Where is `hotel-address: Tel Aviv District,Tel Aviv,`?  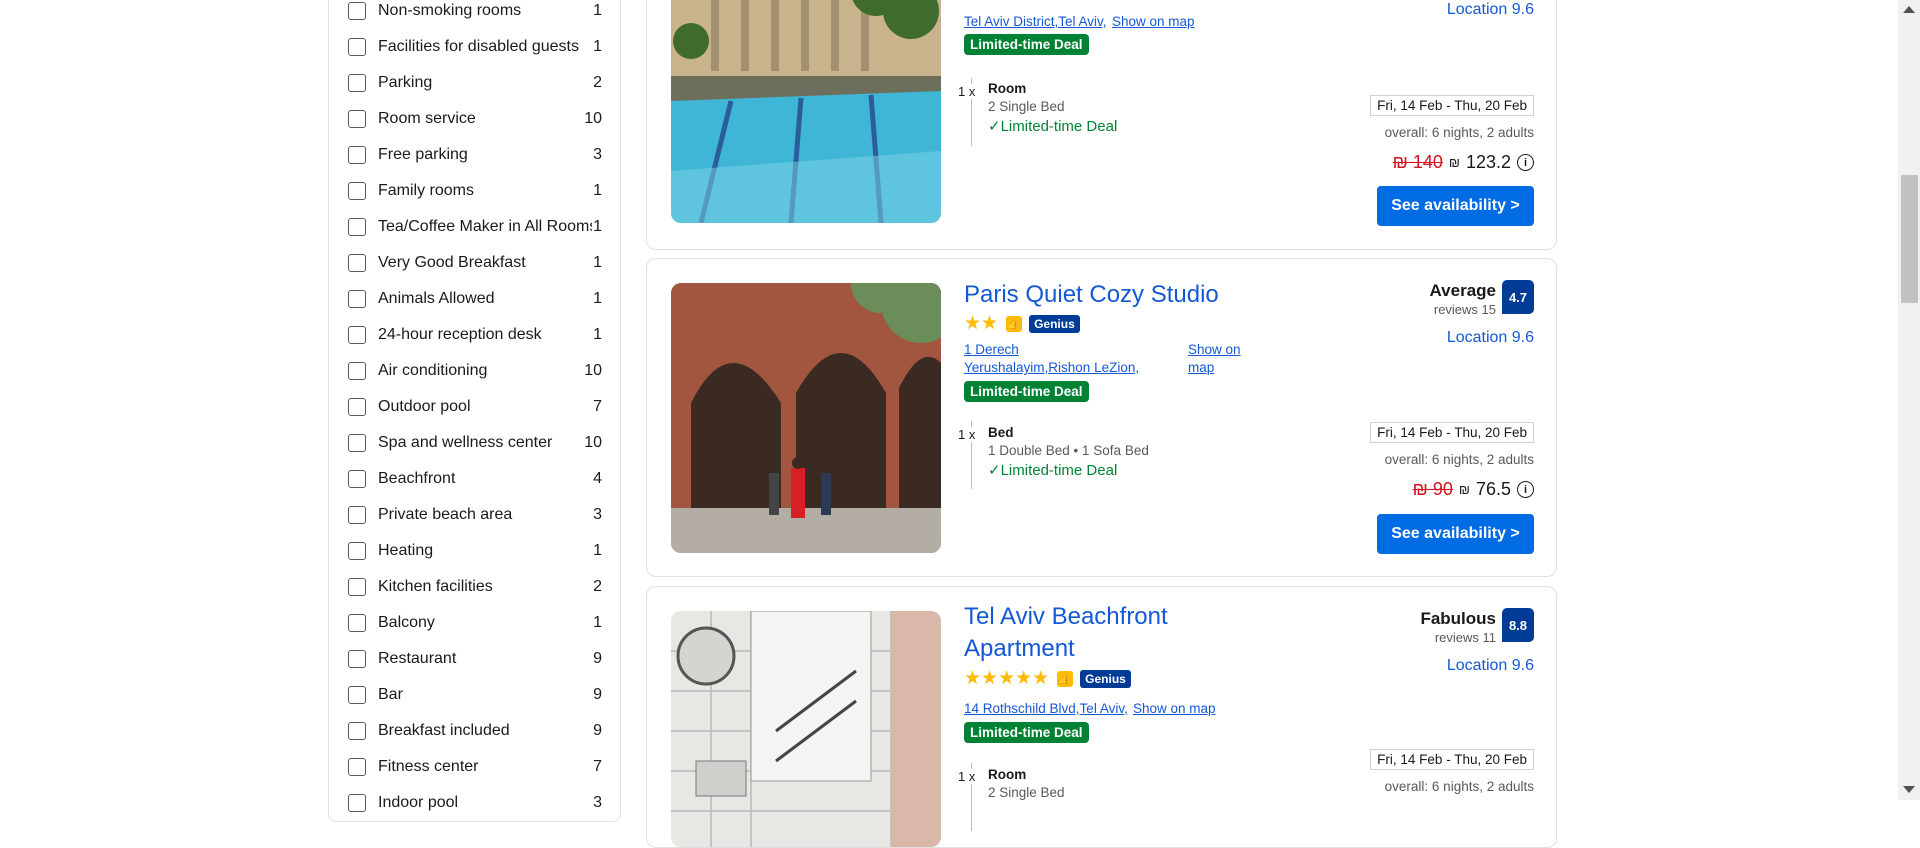 hotel-address: Tel Aviv District,Tel Aviv, is located at coordinates (1035, 22).